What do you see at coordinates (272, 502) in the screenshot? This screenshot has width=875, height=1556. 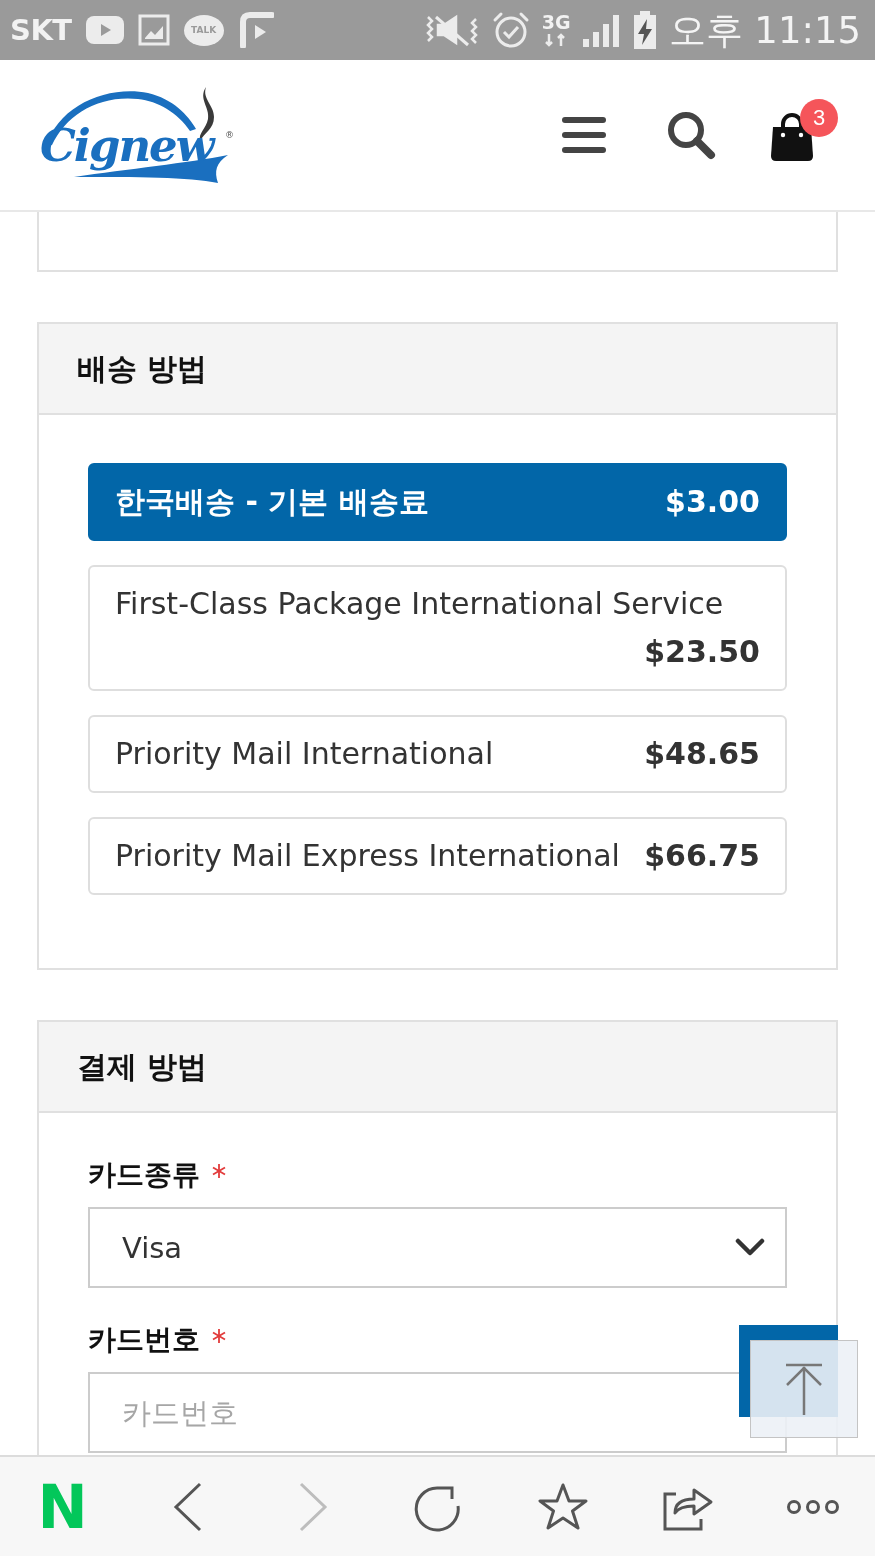 I see `shipping-option-name: 한국배송 - 기본 배송료` at bounding box center [272, 502].